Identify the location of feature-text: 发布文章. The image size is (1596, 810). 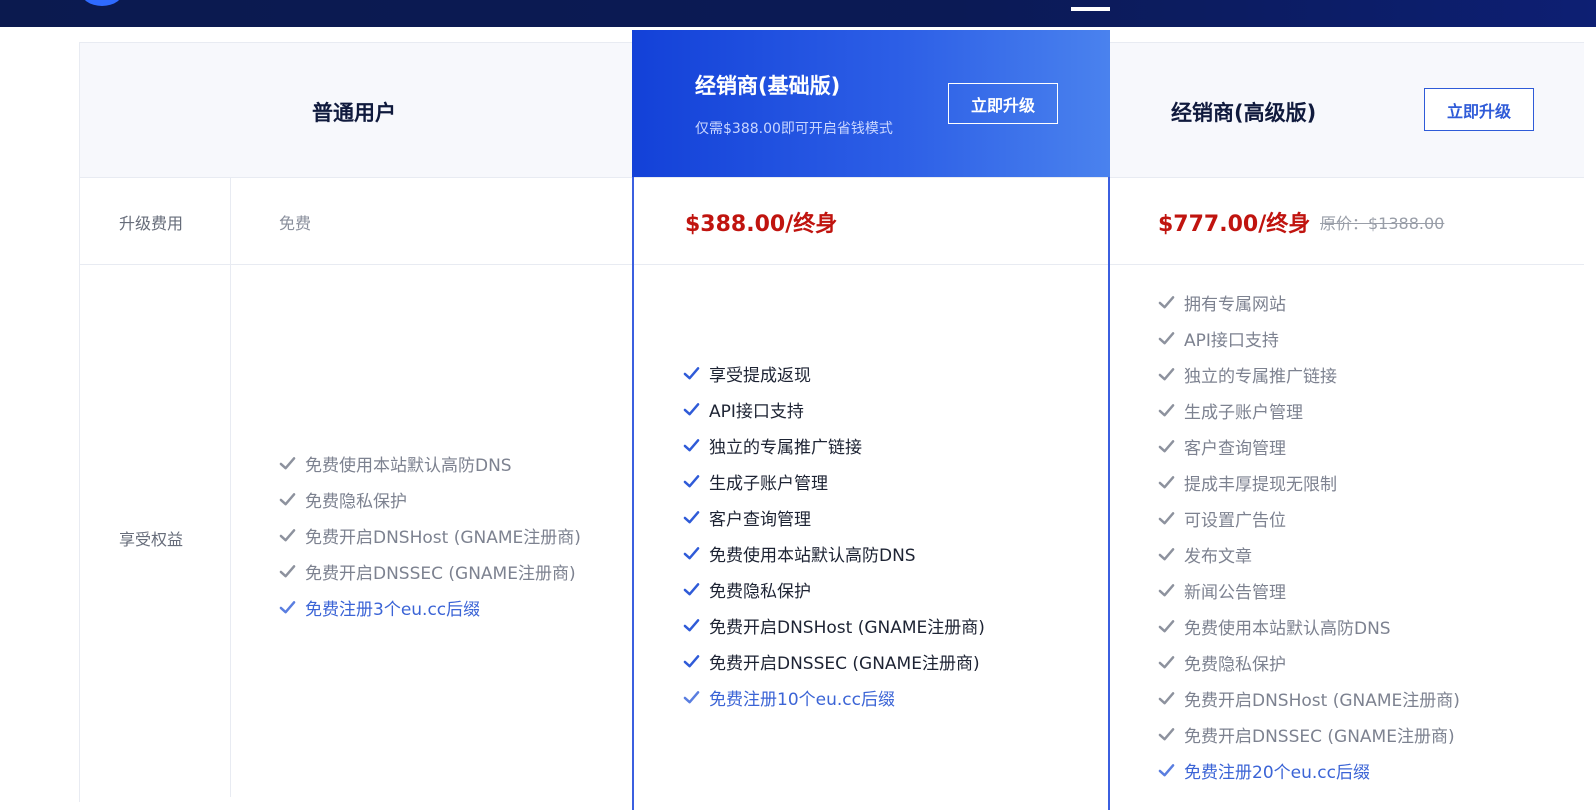
(1218, 556).